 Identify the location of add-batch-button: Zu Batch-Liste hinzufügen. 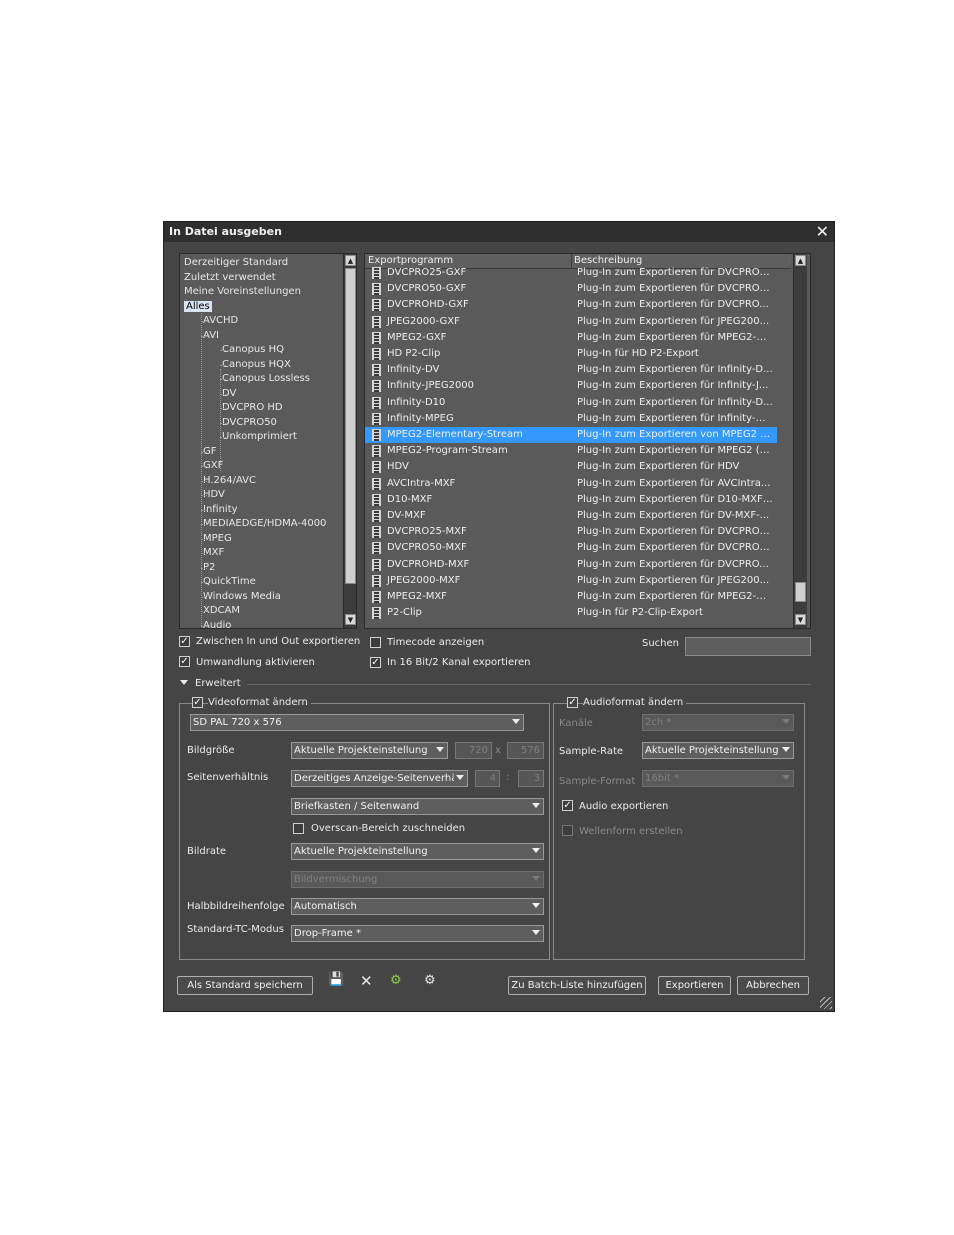
(577, 985).